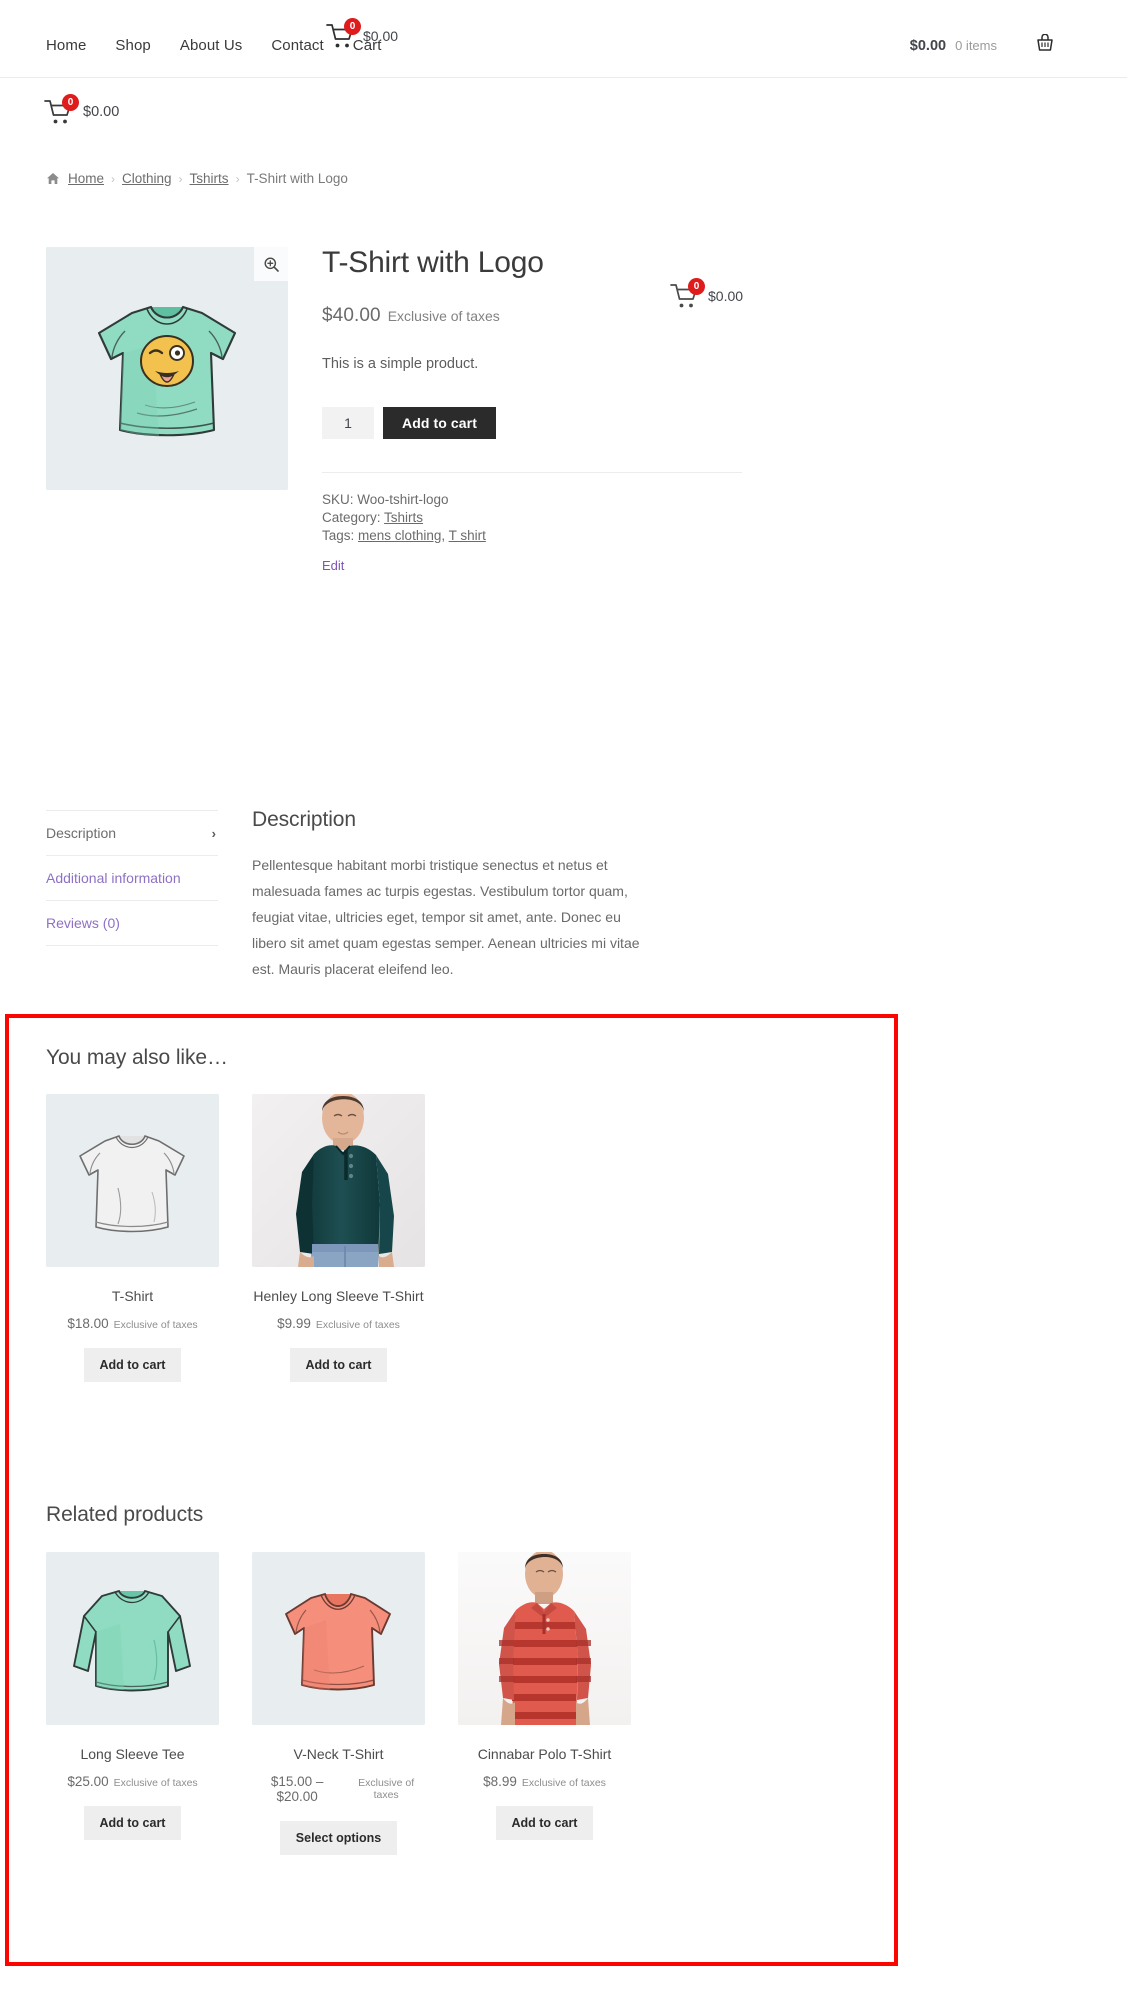 The height and width of the screenshot is (1999, 1127). I want to click on add-to-cart-button-henley: Add to cart, so click(338, 1365).